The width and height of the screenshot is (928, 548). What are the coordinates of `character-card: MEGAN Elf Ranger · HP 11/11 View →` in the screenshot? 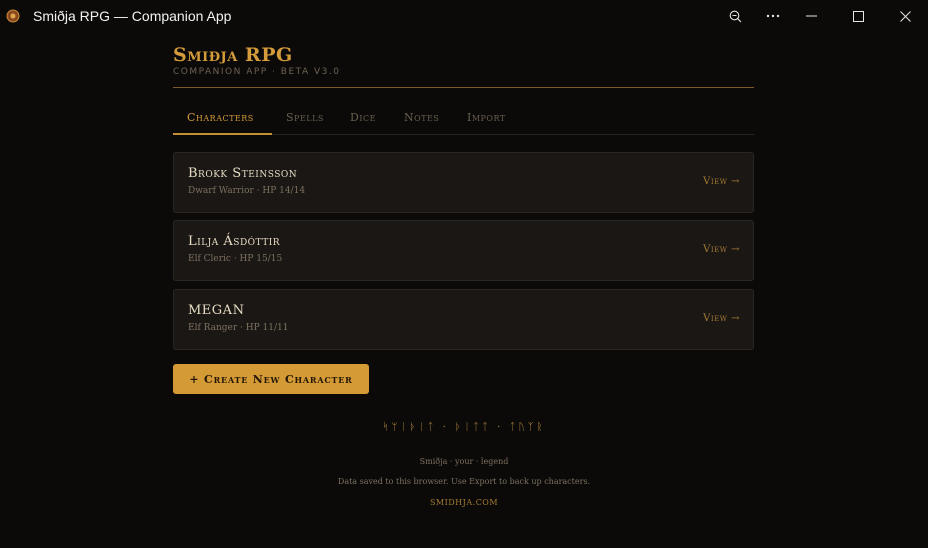 It's located at (463, 319).